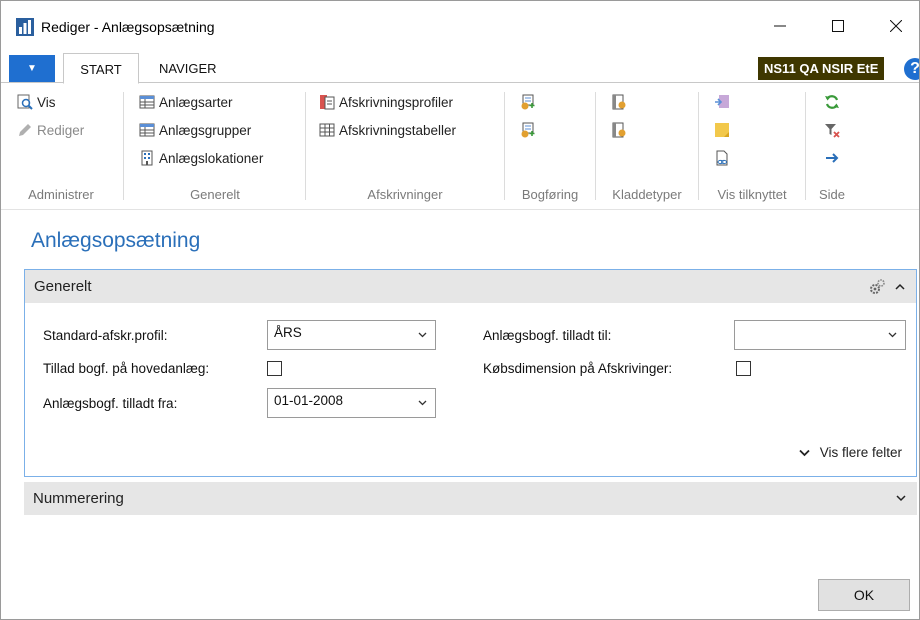  Describe the element at coordinates (832, 147) in the screenshot. I see `ribbon-group-page: Side` at that location.